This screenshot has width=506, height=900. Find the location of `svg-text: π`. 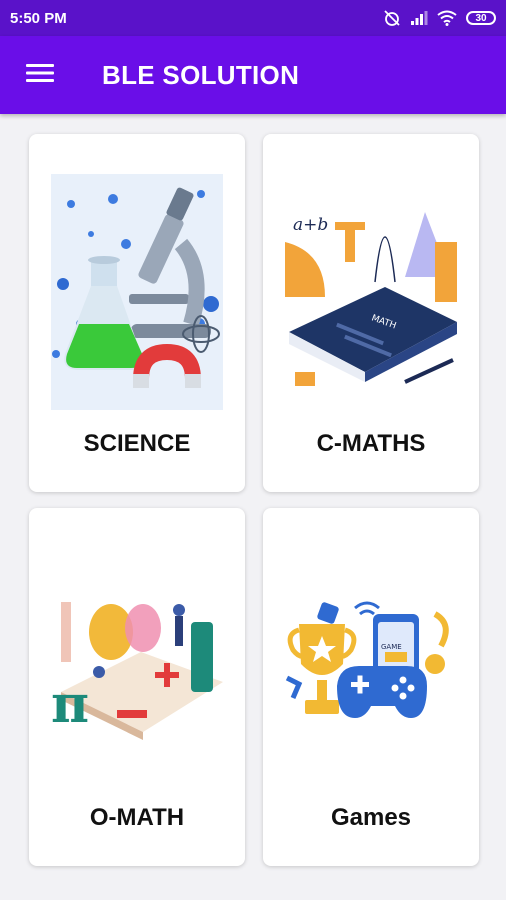

svg-text: π is located at coordinates (70, 704).